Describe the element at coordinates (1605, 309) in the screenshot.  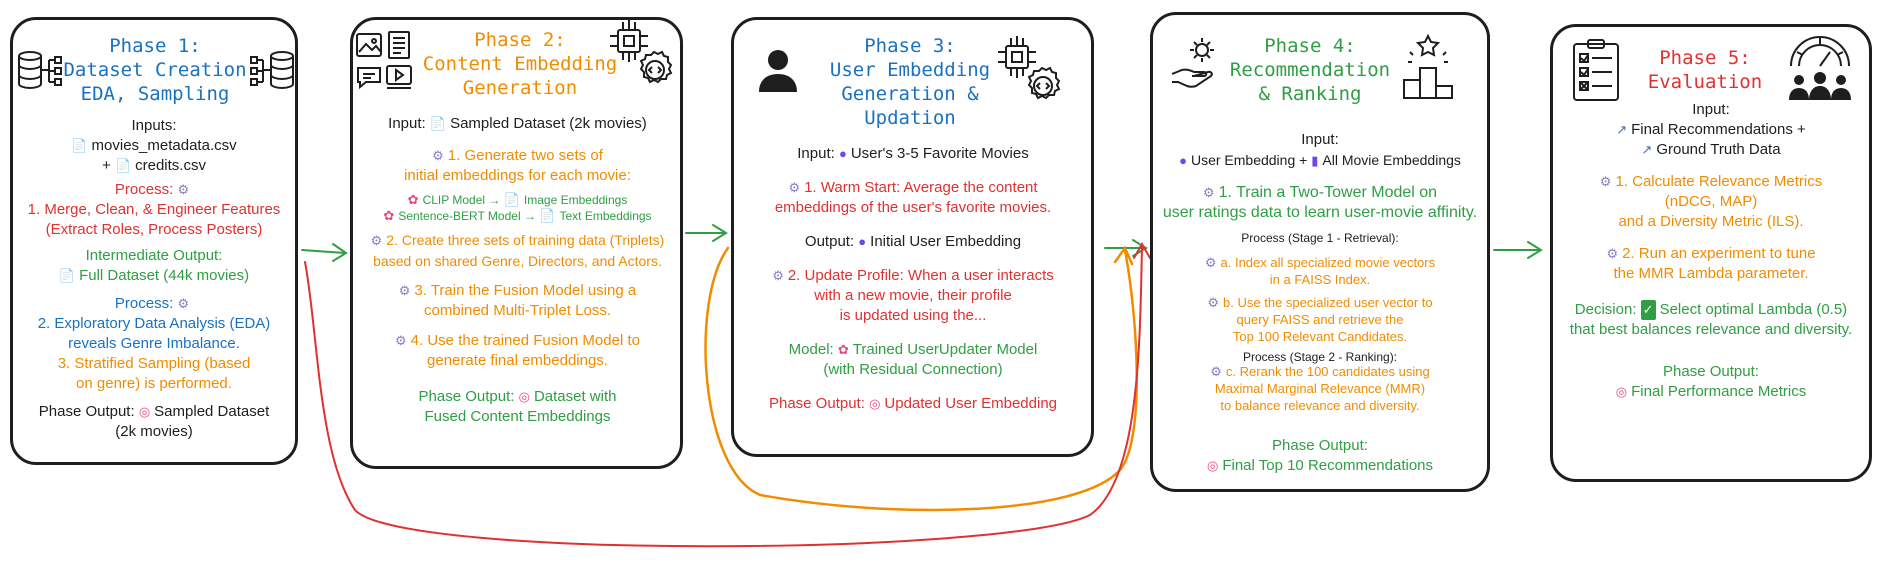
I see `phase5-decision-label: Decision:` at that location.